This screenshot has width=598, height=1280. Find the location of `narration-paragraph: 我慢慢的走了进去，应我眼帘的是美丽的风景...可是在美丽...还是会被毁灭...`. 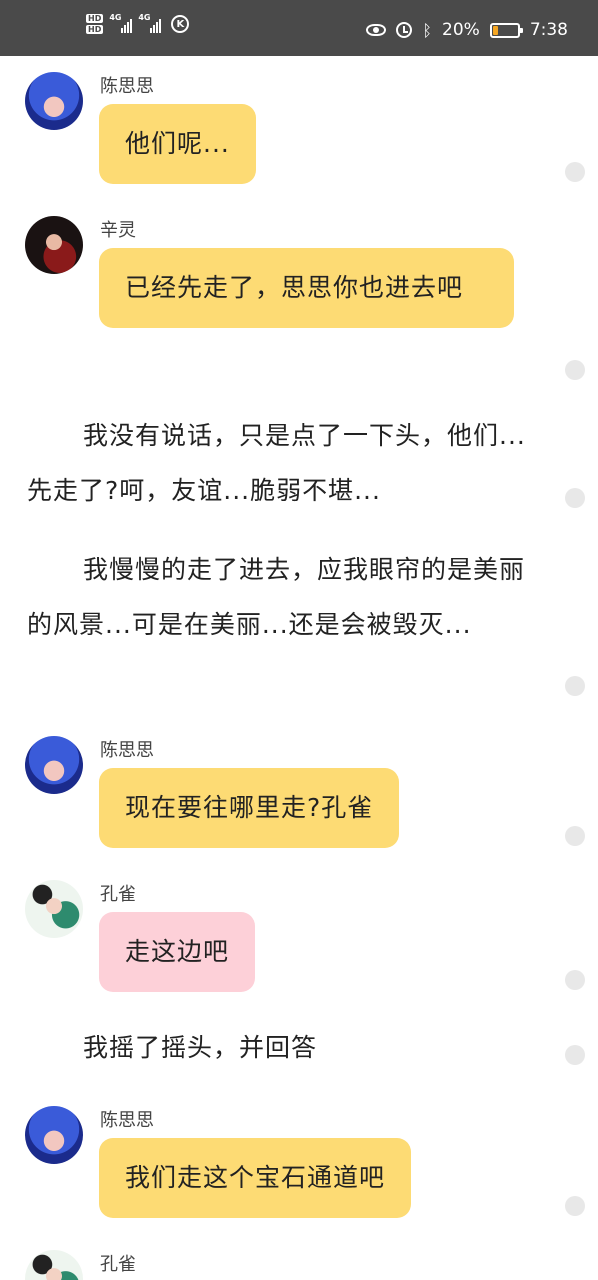

narration-paragraph: 我慢慢的走了进去，应我眼帘的是美丽的风景...可是在美丽...还是会被毁灭... is located at coordinates (276, 597).